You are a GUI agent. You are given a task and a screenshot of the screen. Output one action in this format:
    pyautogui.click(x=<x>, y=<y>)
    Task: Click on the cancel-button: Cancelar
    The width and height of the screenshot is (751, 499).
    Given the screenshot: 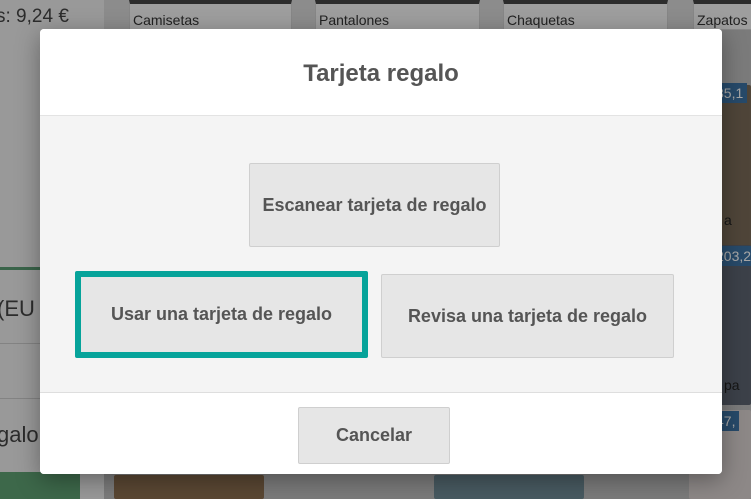 What is the action you would take?
    pyautogui.click(x=374, y=435)
    